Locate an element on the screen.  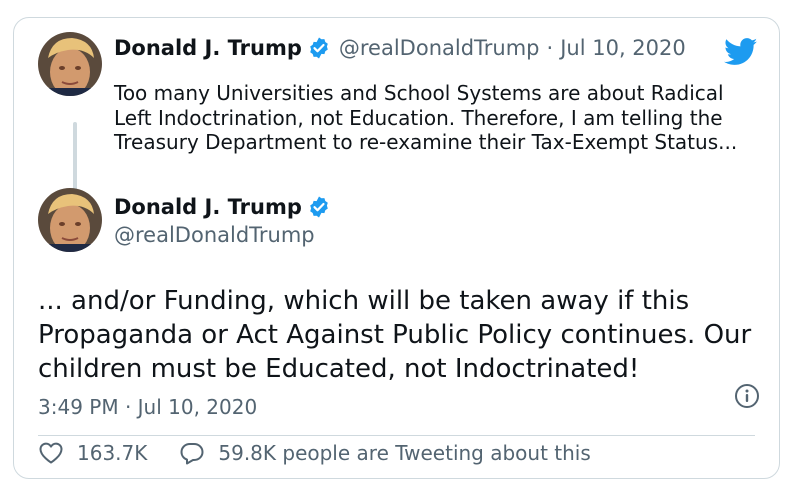
tweet-date: Jul 10, 2020 is located at coordinates (623, 48).